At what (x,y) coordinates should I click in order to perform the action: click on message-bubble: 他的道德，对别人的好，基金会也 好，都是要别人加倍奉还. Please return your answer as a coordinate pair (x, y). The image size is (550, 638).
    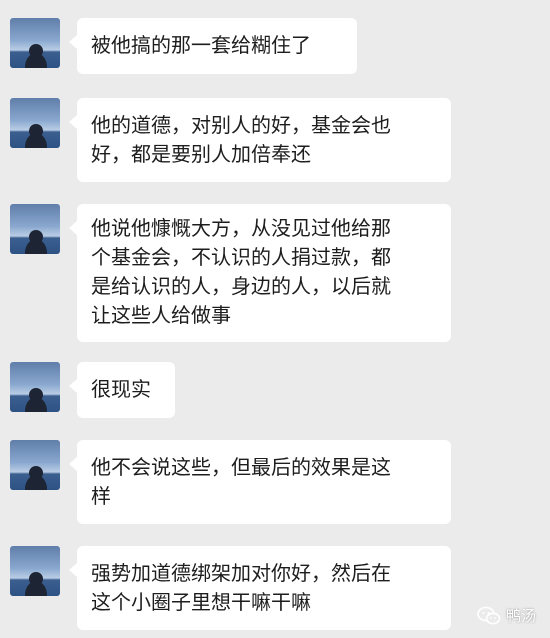
    Looking at the image, I should click on (260, 140).